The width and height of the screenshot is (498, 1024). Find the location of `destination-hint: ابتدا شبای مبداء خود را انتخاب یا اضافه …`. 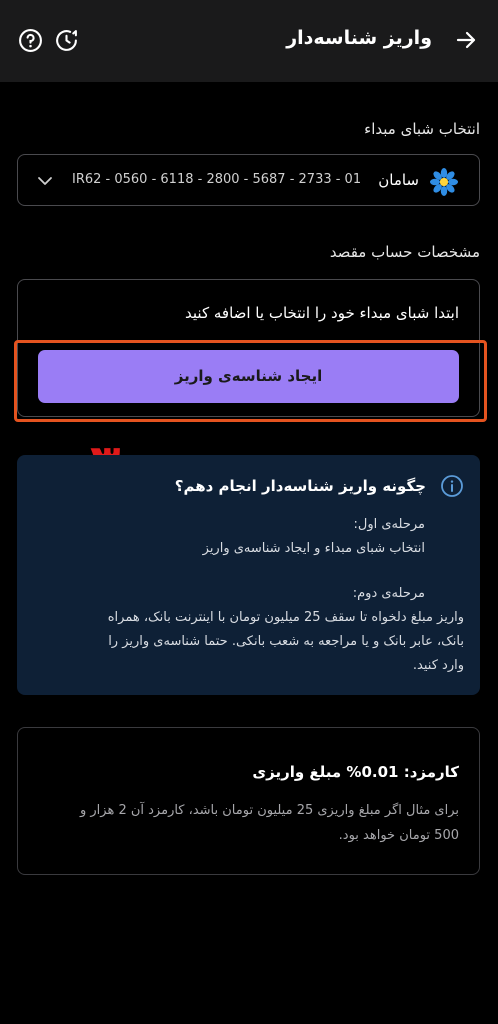

destination-hint: ابتدا شبای مبداء خود را انتخاب یا اضافه … is located at coordinates (322, 313).